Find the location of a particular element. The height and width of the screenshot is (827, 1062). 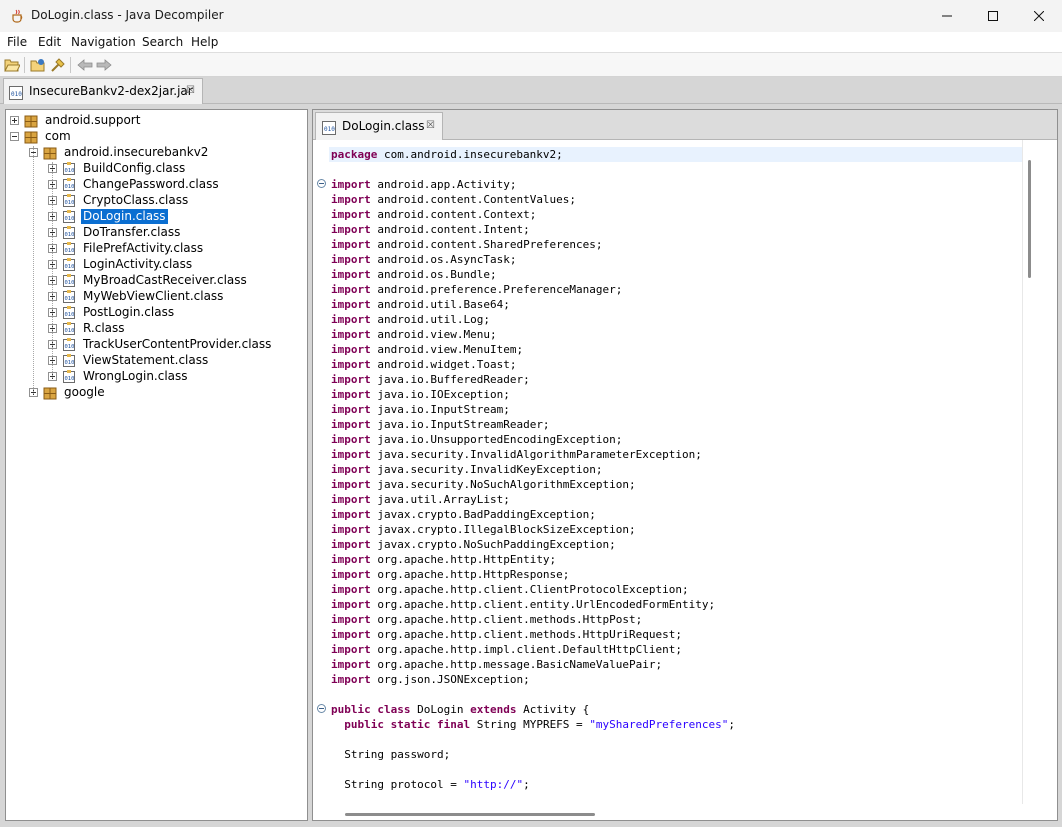

tree-item-package: google is located at coordinates (164, 393).